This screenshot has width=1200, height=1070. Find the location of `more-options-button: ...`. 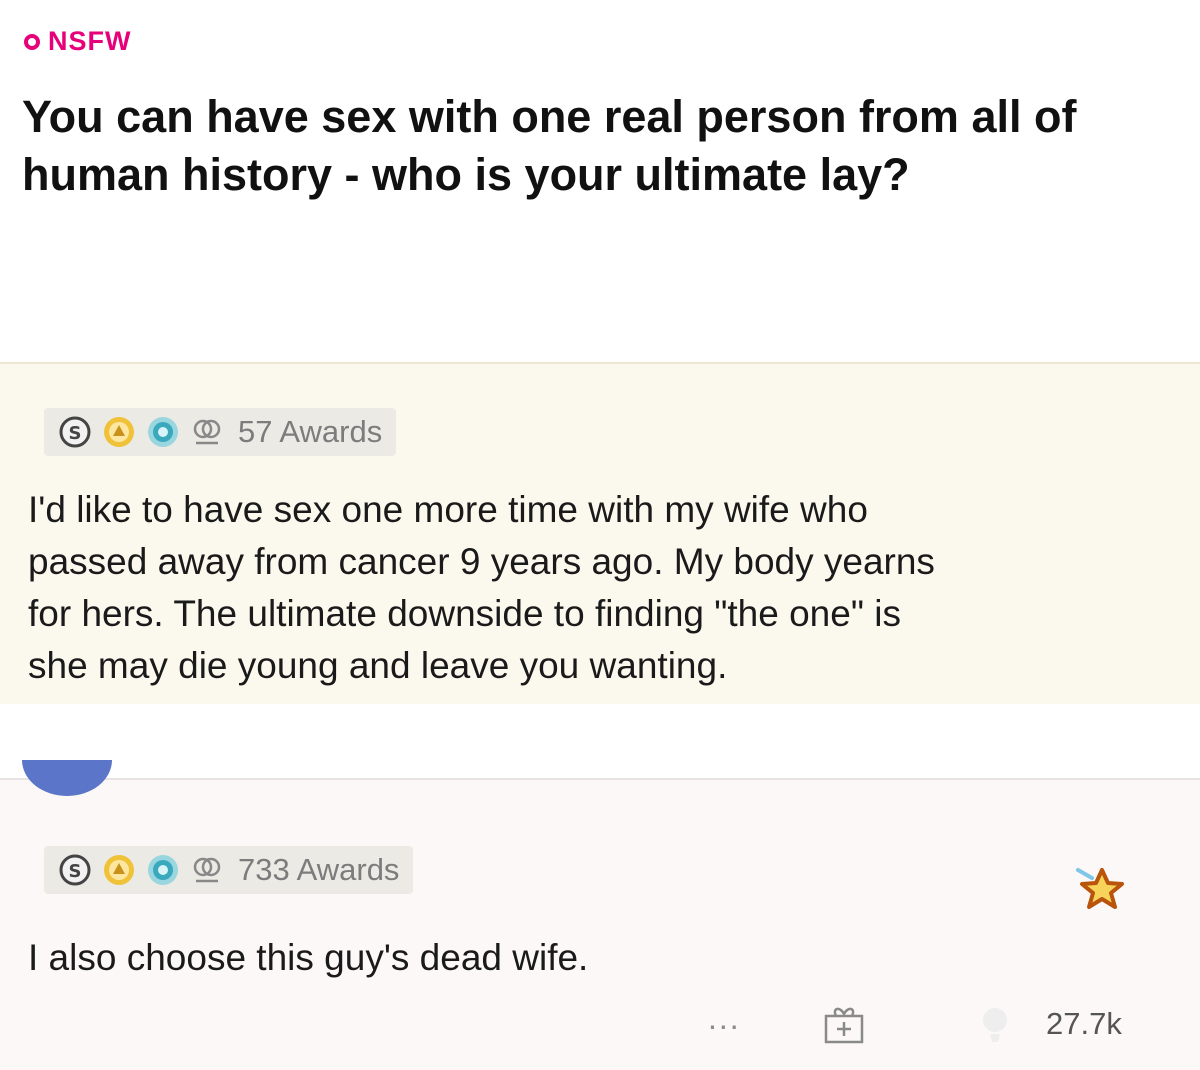

more-options-button: ... is located at coordinates (724, 1018).